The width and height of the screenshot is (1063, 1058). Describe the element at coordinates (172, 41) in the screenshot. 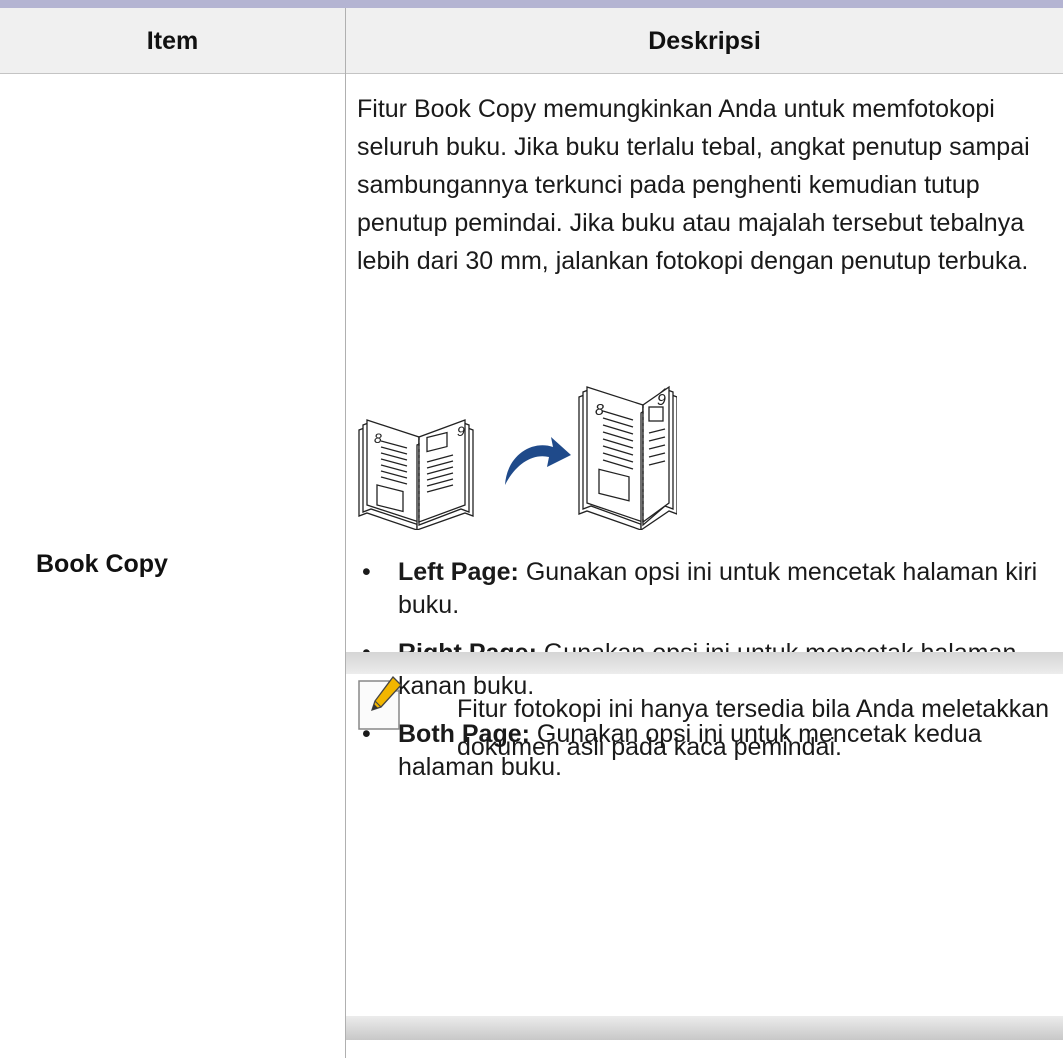

I see `header-item: Item` at that location.